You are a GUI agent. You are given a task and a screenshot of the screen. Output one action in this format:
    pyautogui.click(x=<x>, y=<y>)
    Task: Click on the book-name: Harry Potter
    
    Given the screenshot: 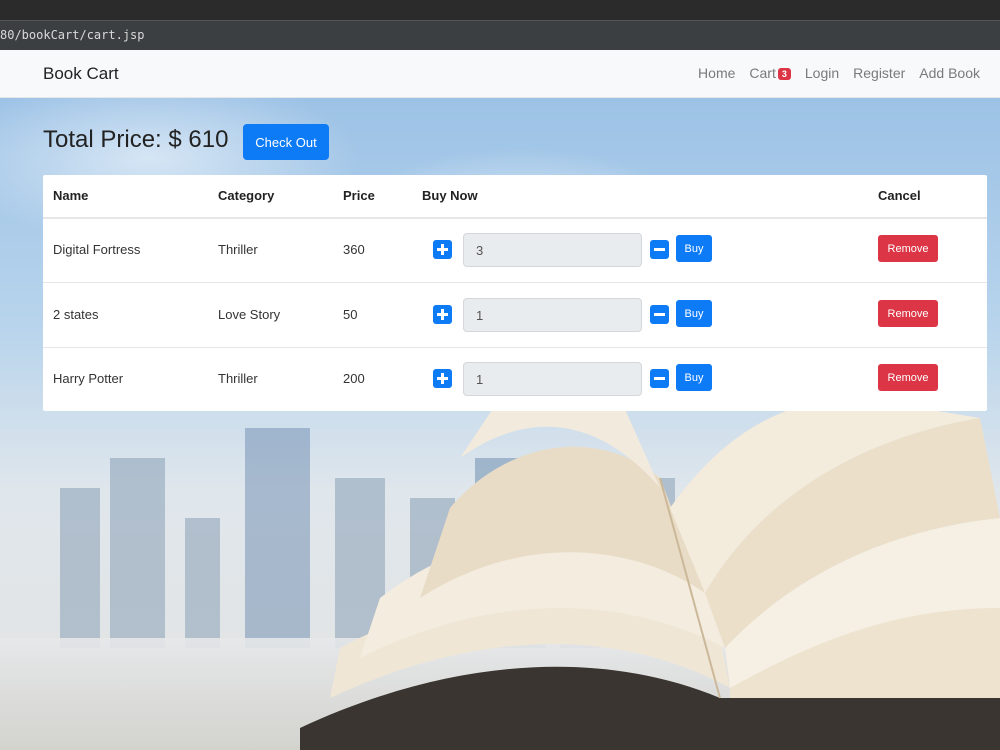 What is the action you would take?
    pyautogui.click(x=88, y=378)
    